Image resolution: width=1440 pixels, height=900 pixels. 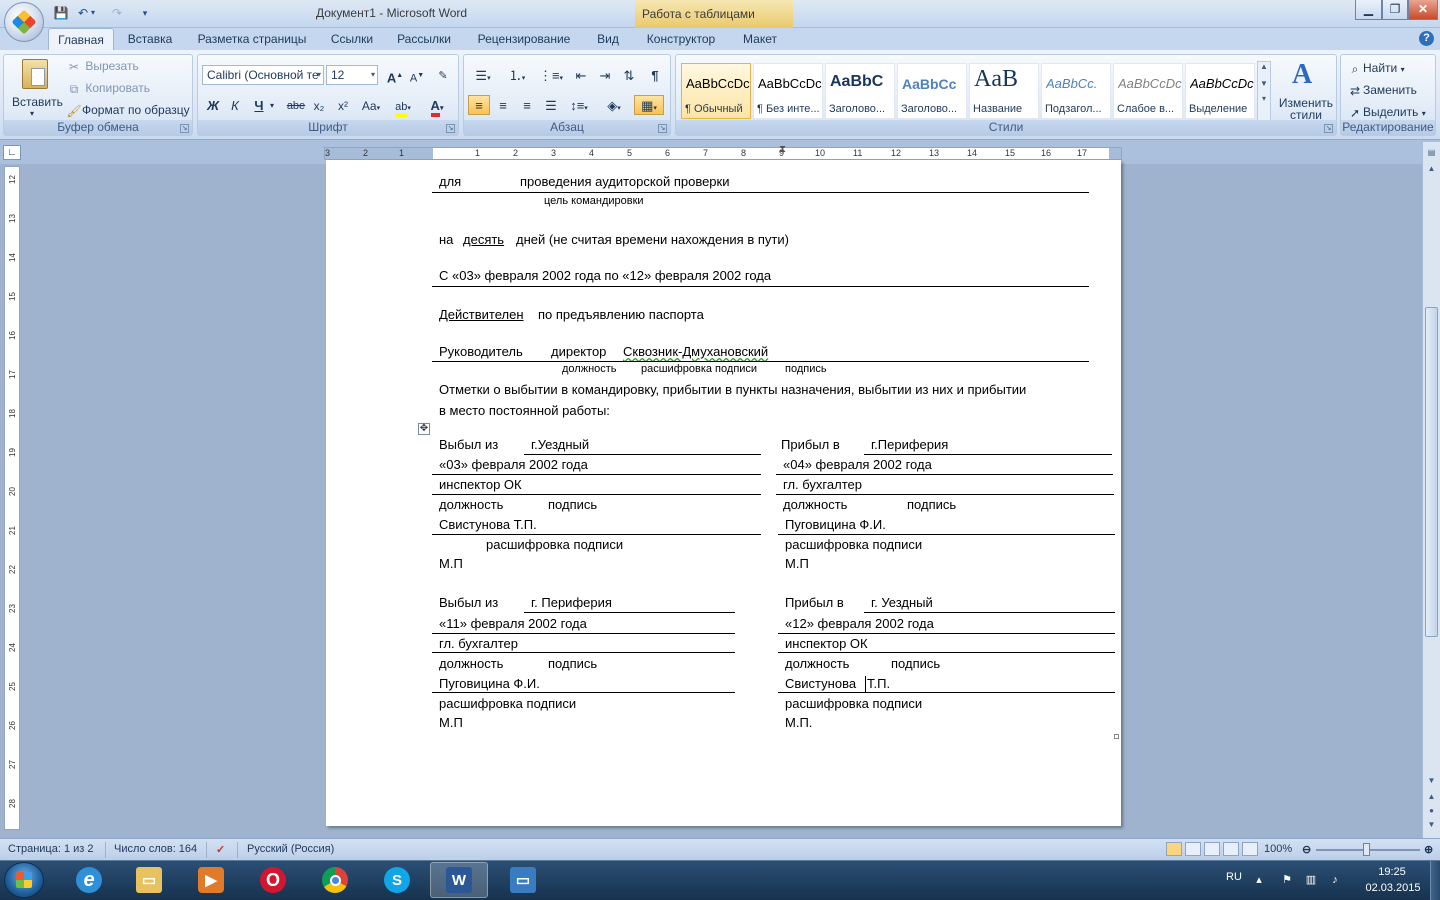 I want to click on close-button: ✕, so click(x=1423, y=10).